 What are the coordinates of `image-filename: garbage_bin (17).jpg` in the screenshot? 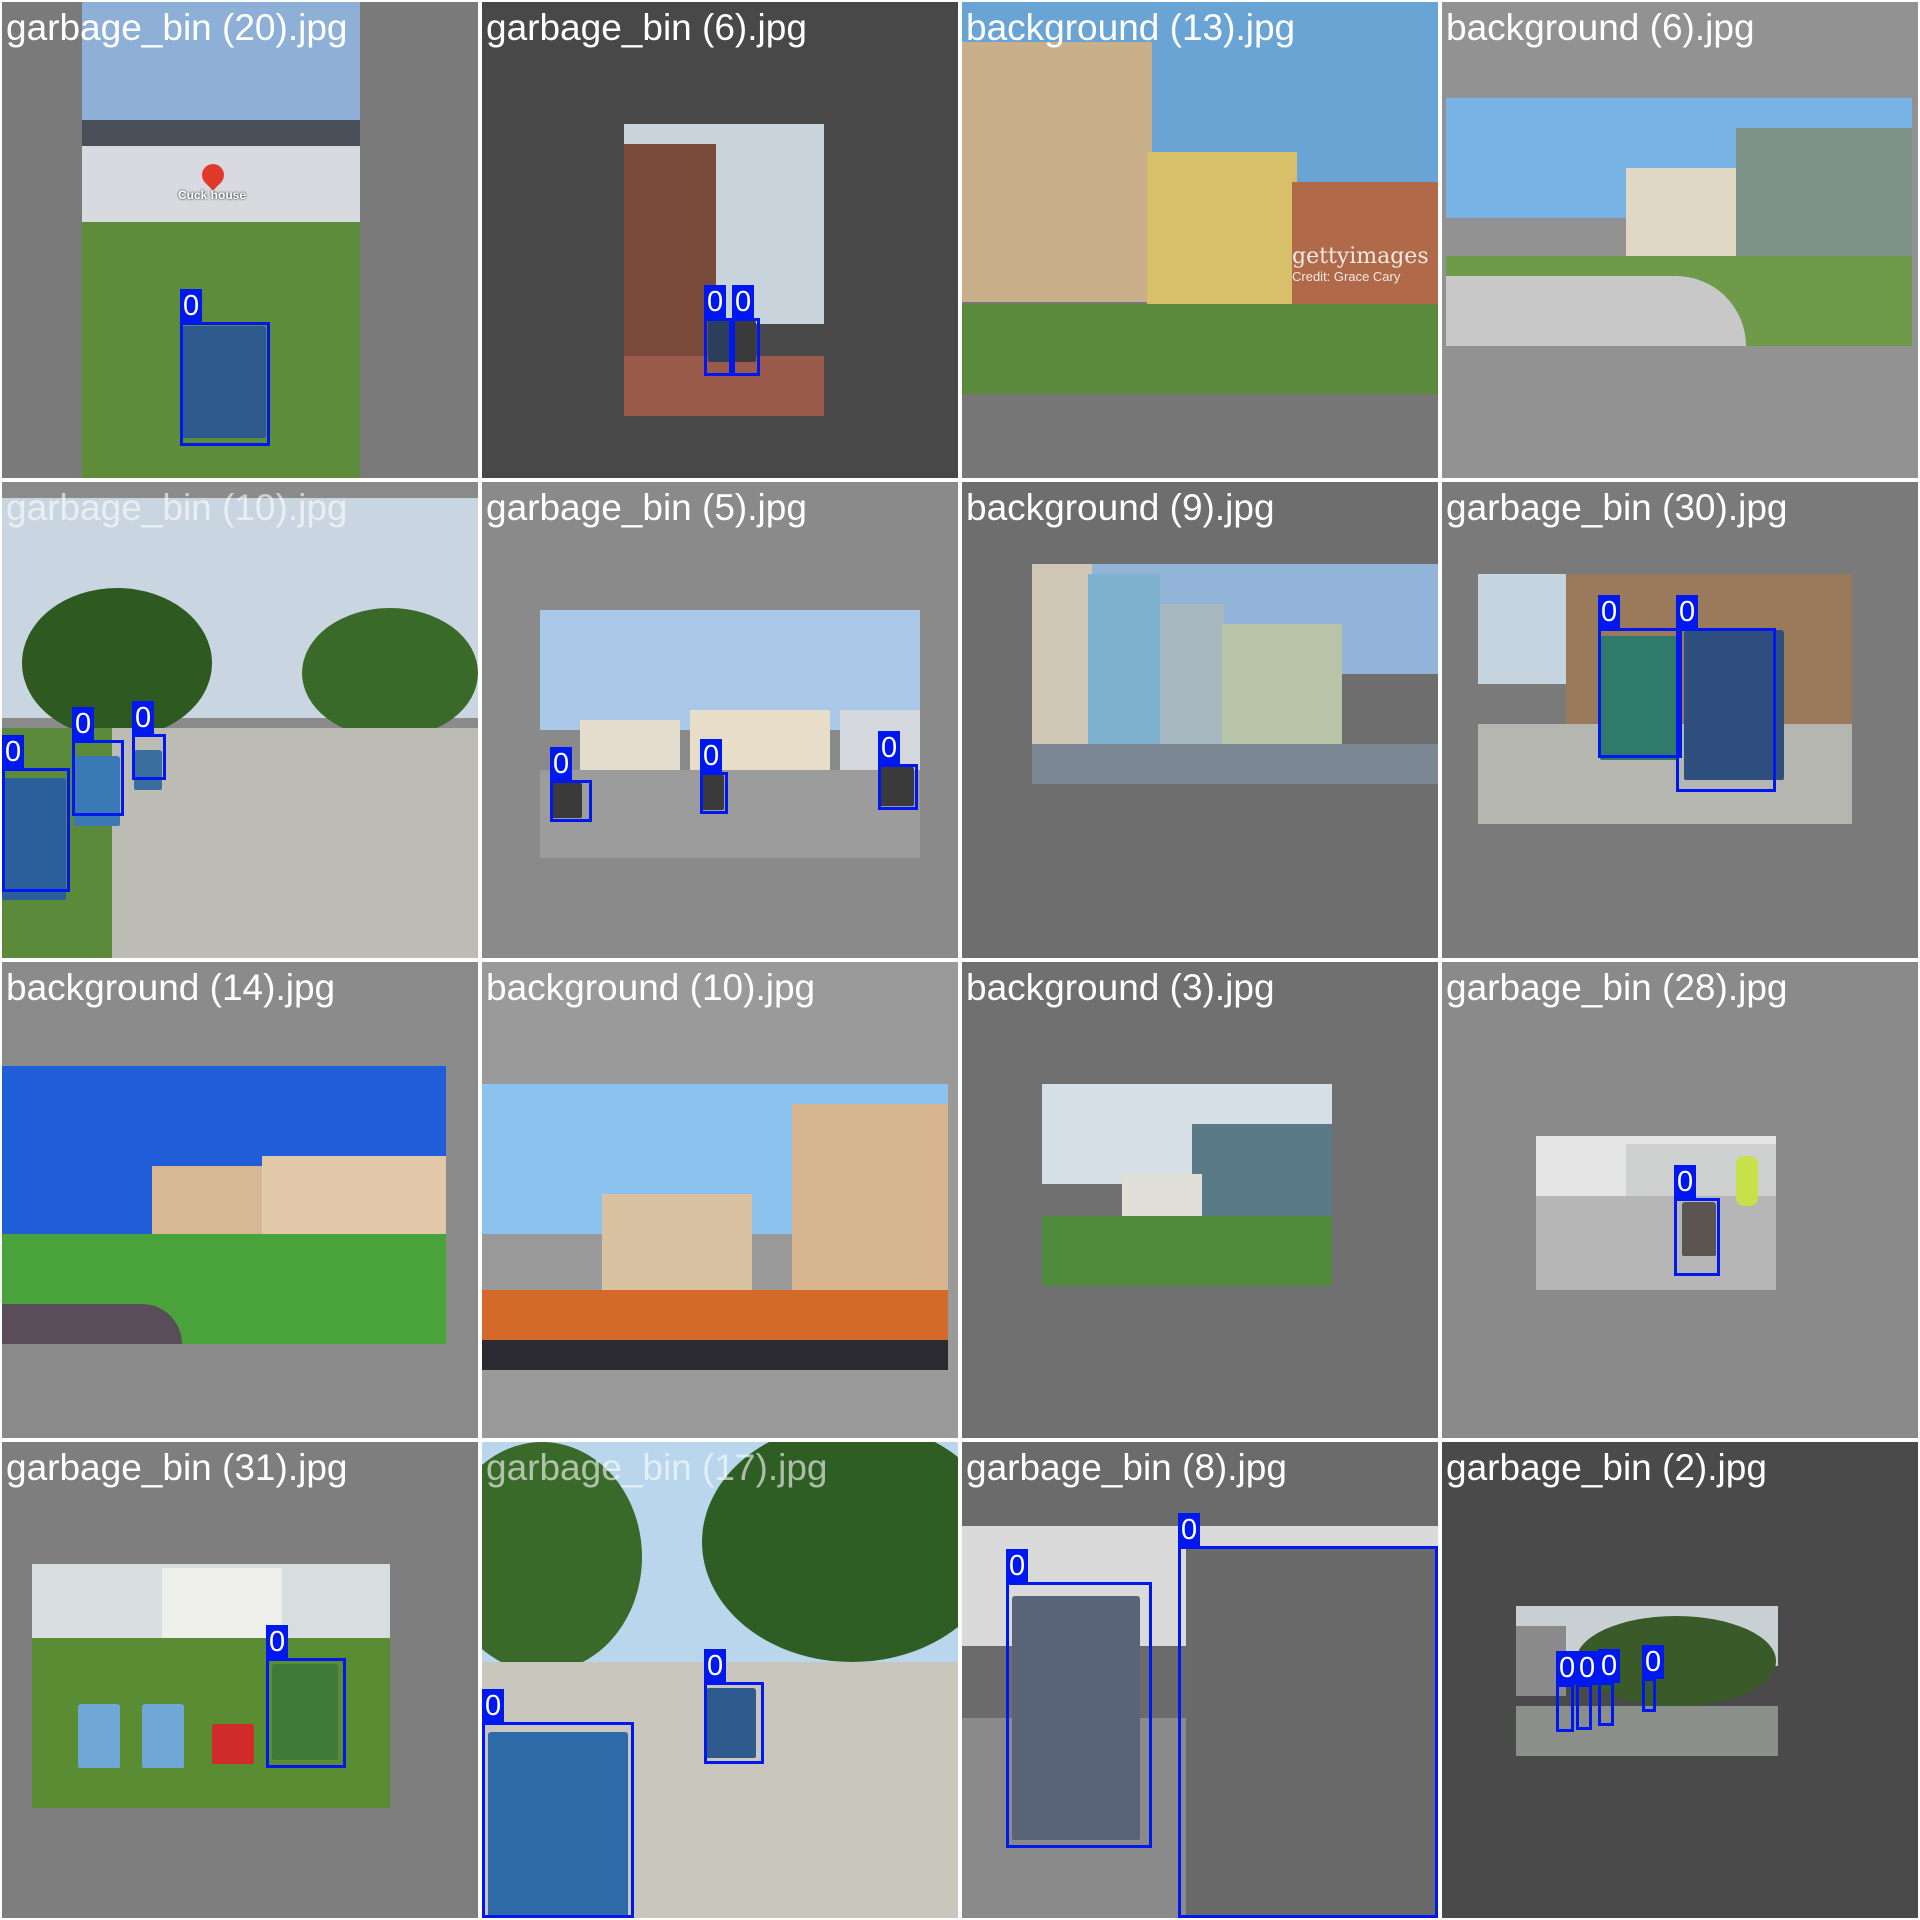 It's located at (657, 1467).